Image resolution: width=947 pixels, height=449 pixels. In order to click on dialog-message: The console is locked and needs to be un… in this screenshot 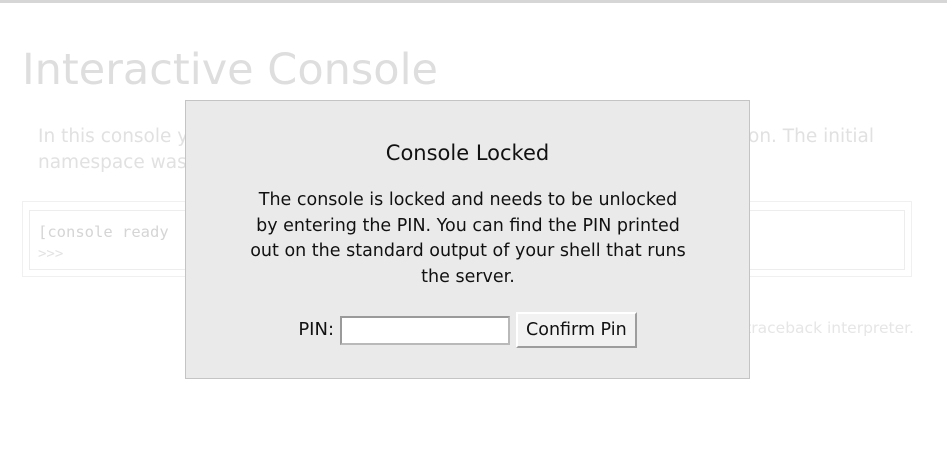, I will do `click(468, 238)`.